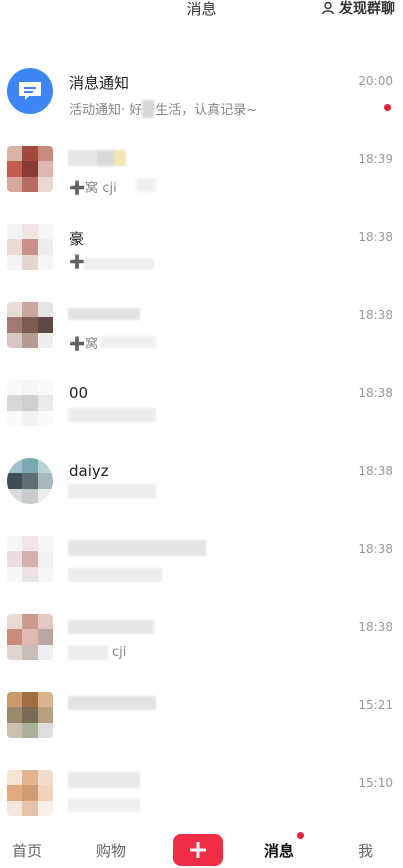 The width and height of the screenshot is (403, 868). What do you see at coordinates (367, 9) in the screenshot?
I see `discover-groups-label: 发现群聊` at bounding box center [367, 9].